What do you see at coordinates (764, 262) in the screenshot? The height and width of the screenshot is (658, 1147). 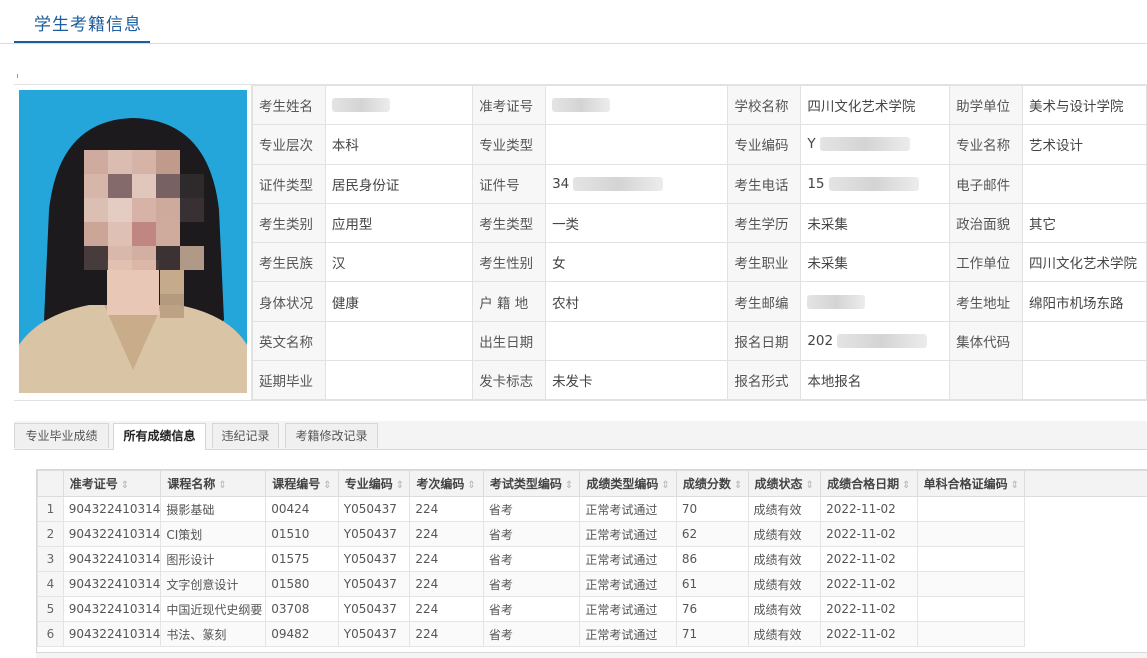 I see `info-label: 考生职业` at bounding box center [764, 262].